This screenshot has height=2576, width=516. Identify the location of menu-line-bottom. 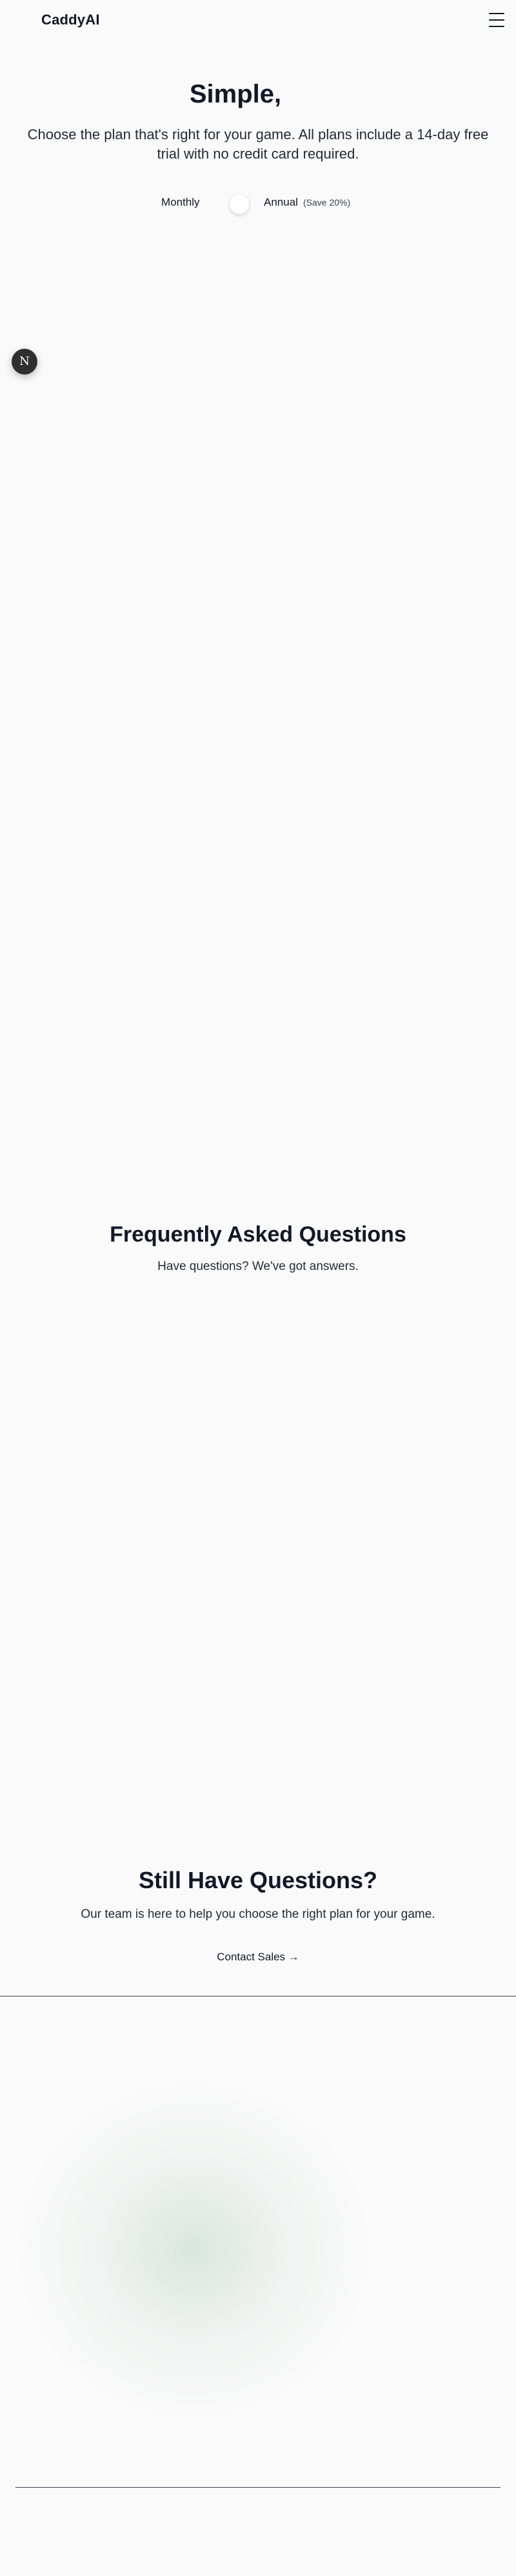
(497, 26).